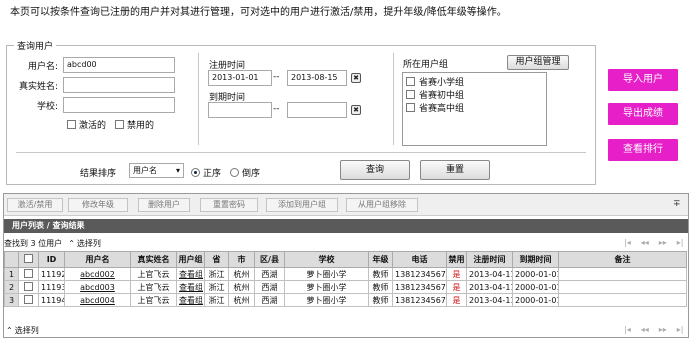  What do you see at coordinates (535, 259) in the screenshot?
I see `column-header: 到期时间` at bounding box center [535, 259].